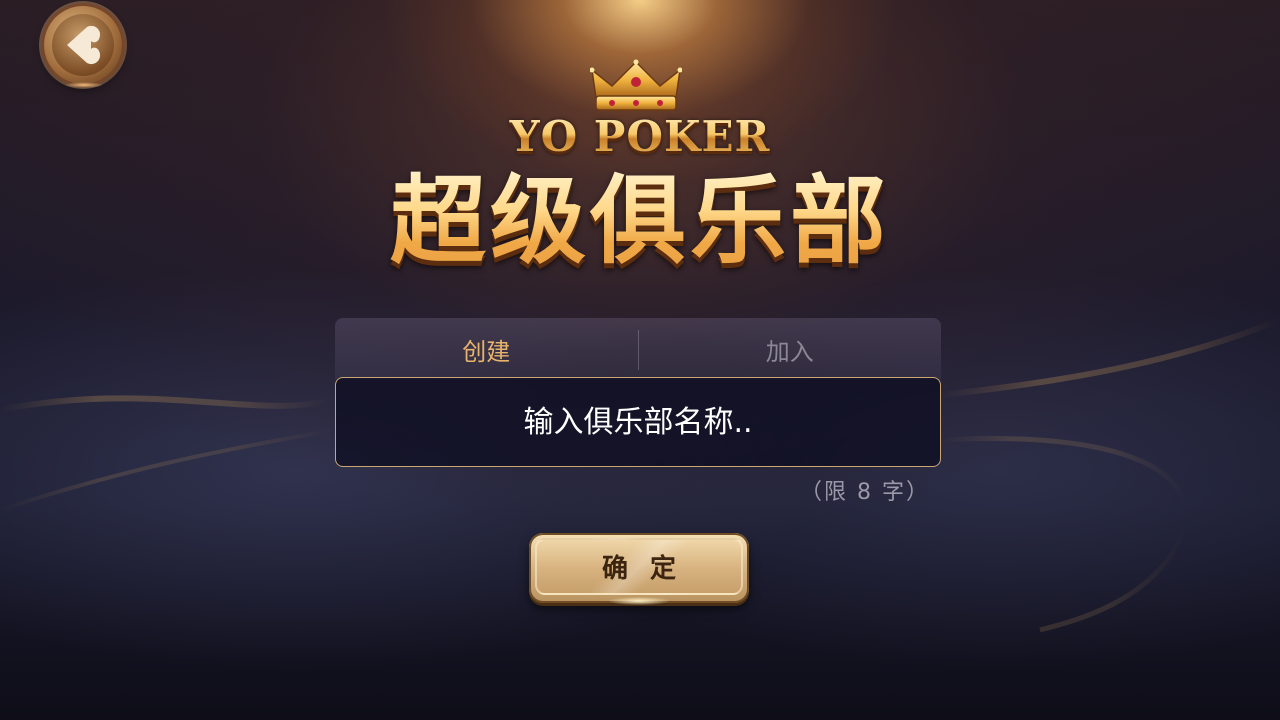  What do you see at coordinates (865, 492) in the screenshot?
I see `character-limit-hint: （限 8 字）` at bounding box center [865, 492].